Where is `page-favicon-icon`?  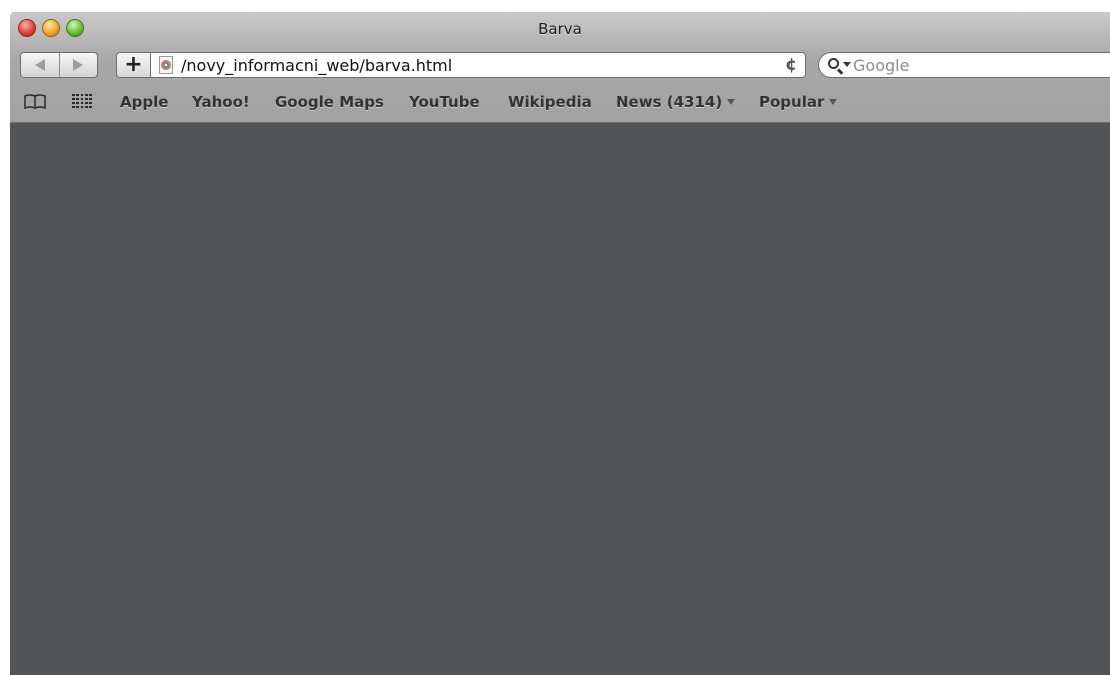 page-favicon-icon is located at coordinates (166, 65).